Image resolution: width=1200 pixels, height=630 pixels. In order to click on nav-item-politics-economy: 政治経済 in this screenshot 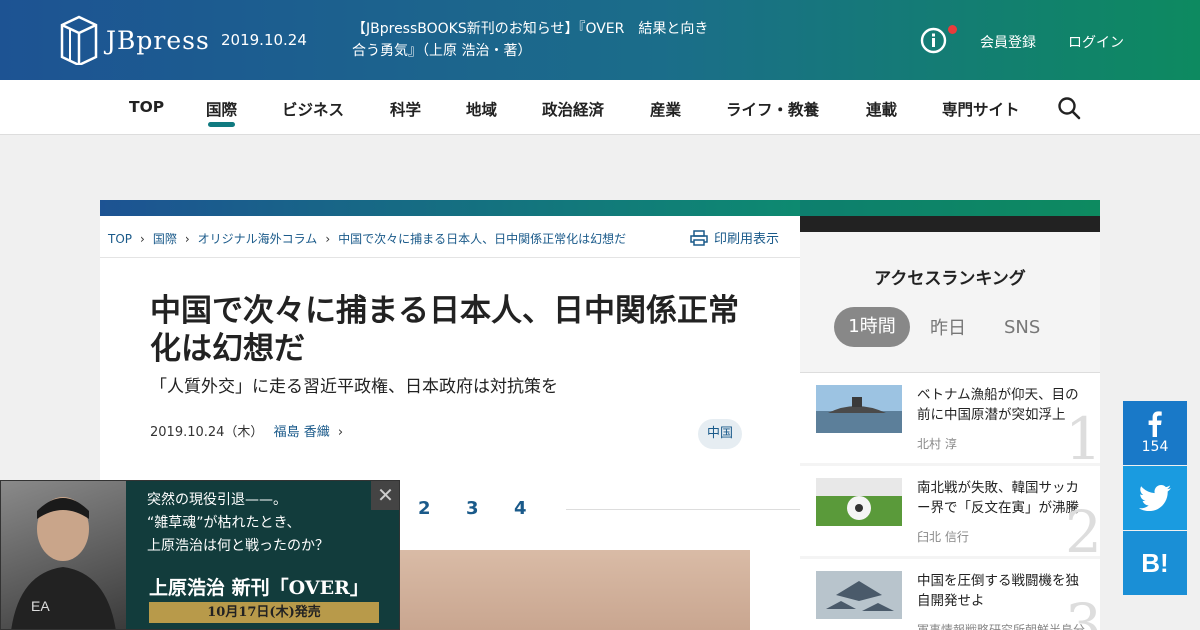, I will do `click(573, 109)`.